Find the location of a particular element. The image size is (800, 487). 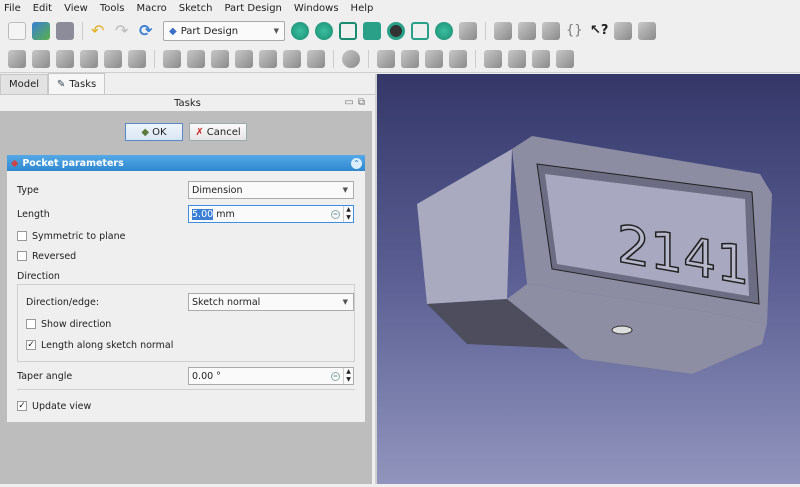

zoom-fit-all-icon is located at coordinates (300, 31).